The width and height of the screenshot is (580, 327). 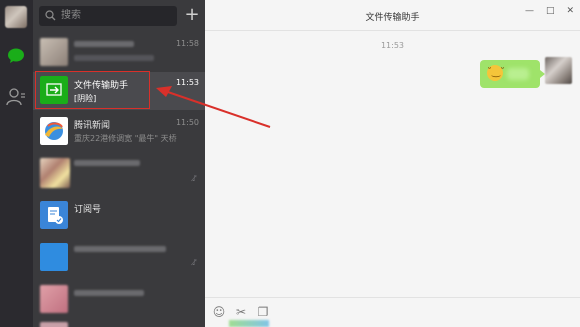 I want to click on message-bubble: ˘‿˘, so click(x=512, y=74).